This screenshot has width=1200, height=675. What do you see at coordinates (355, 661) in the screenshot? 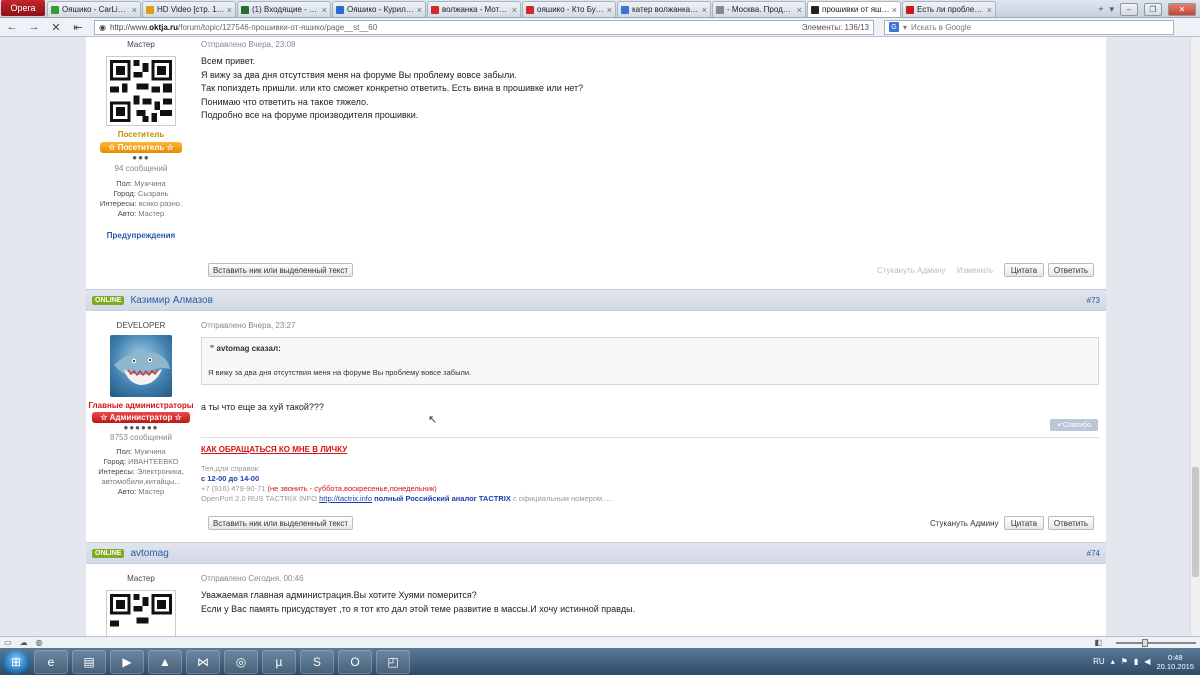
I see `opera-icon: O` at bounding box center [355, 661].